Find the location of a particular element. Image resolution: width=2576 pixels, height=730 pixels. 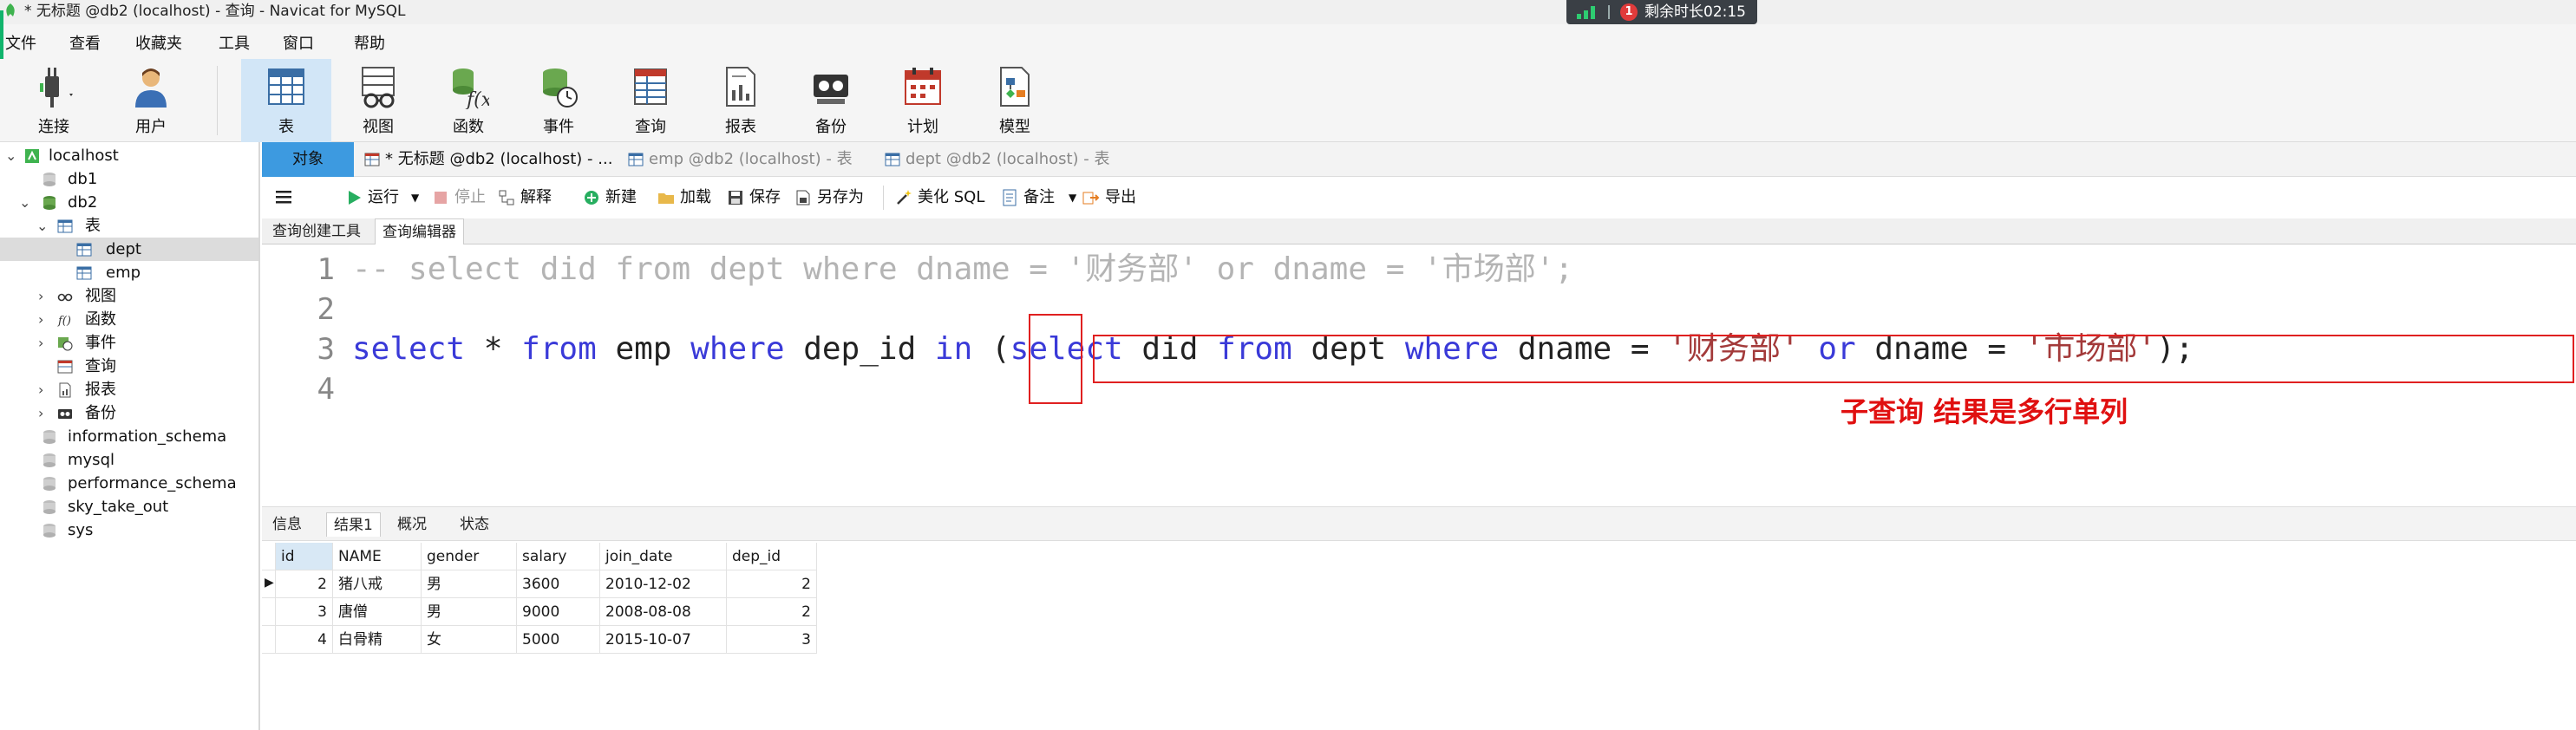

toolbar-label: 用户 is located at coordinates (151, 127).